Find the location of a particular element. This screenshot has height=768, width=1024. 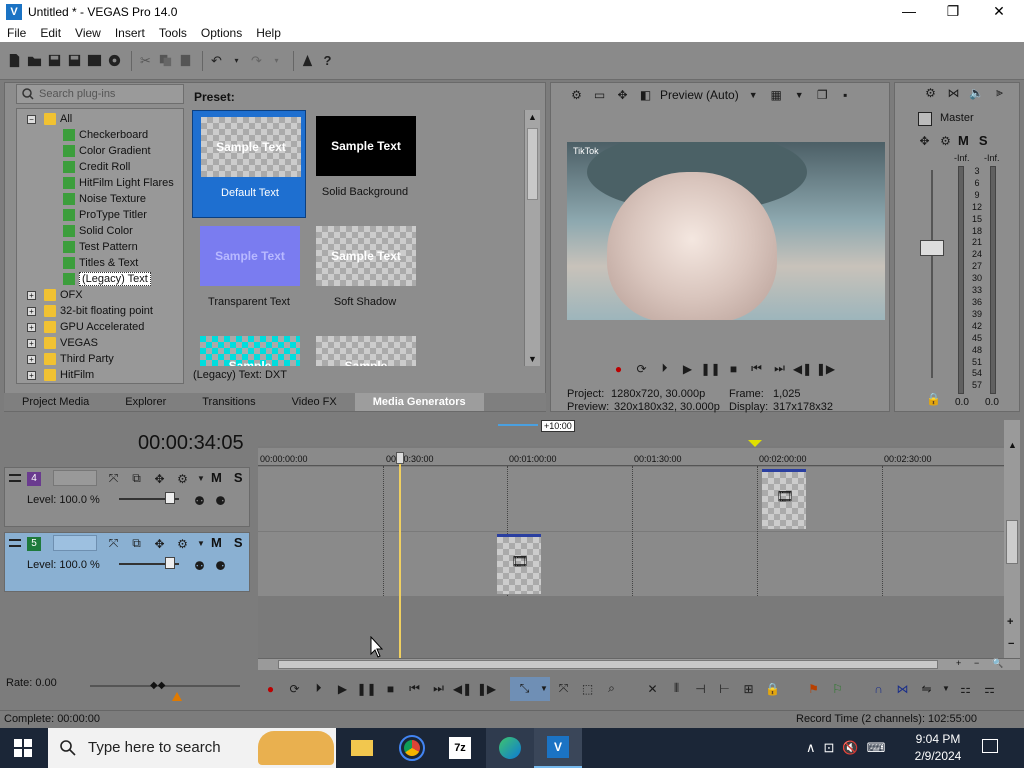

tree-folder-gpu: + GPU Accelerated is located at coordinates (85, 327).